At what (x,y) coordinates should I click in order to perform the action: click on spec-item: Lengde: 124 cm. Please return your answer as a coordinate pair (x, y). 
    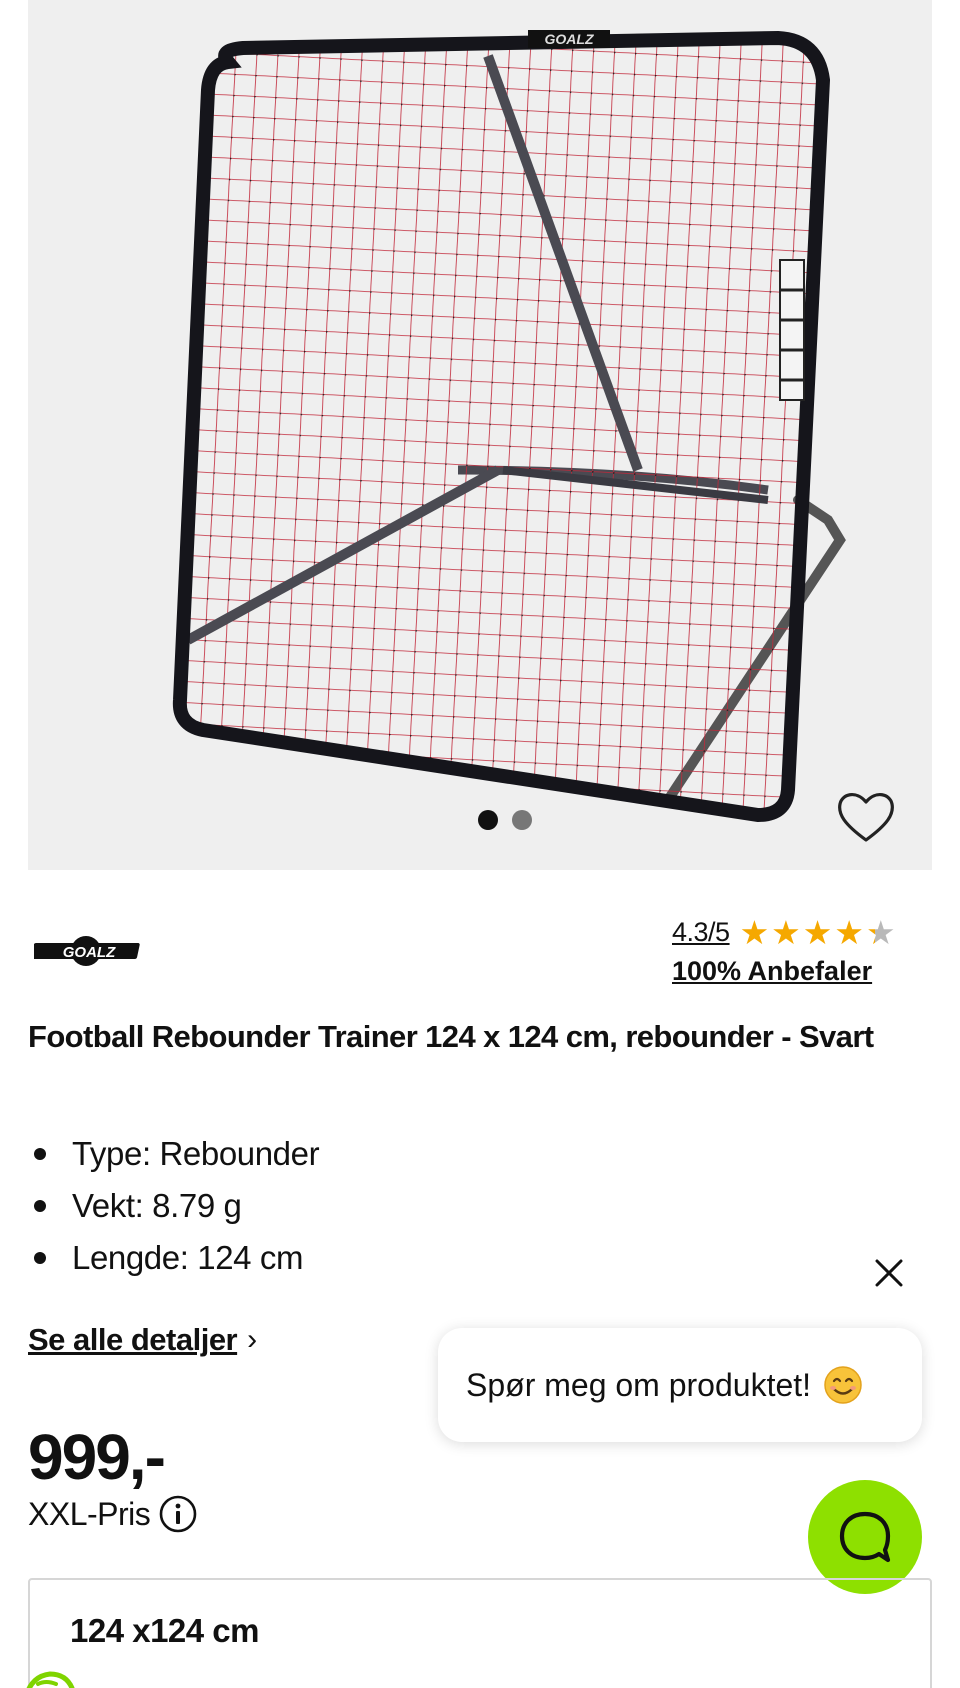
    Looking at the image, I should click on (173, 1258).